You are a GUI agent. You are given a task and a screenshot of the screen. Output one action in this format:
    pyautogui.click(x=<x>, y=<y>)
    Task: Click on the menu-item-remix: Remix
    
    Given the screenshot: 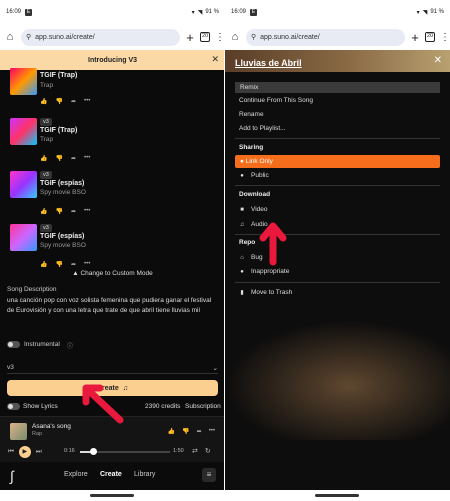 What is the action you would take?
    pyautogui.click(x=337, y=87)
    